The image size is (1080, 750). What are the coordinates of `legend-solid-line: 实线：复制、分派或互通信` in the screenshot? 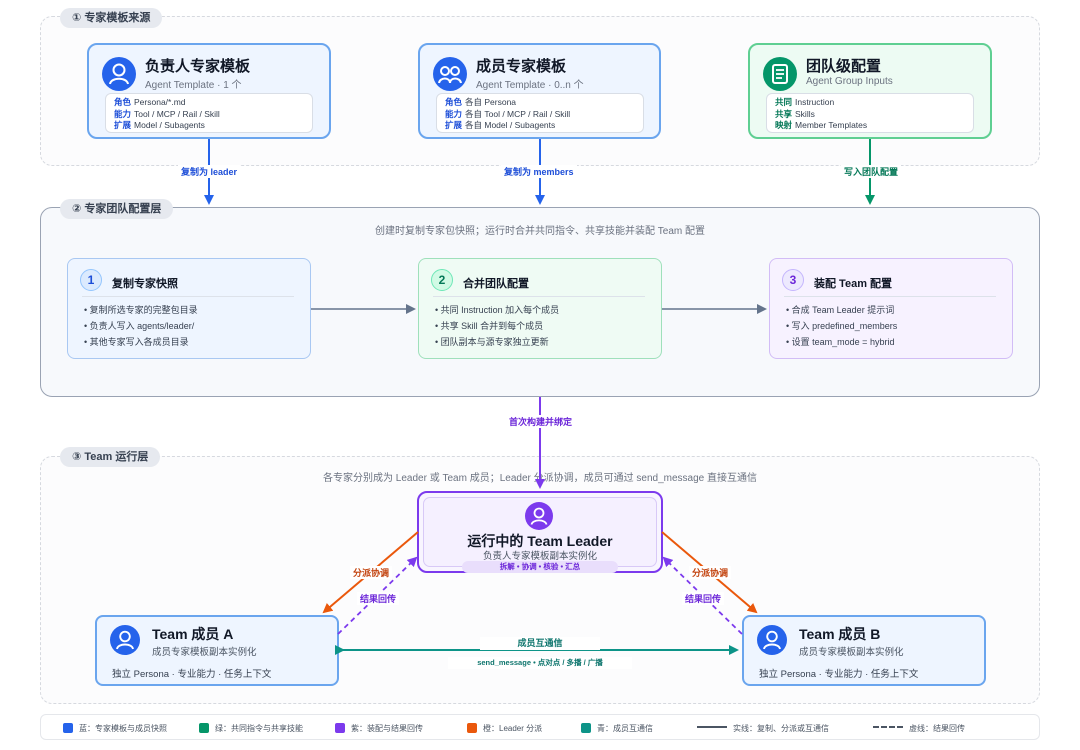 It's located at (763, 728).